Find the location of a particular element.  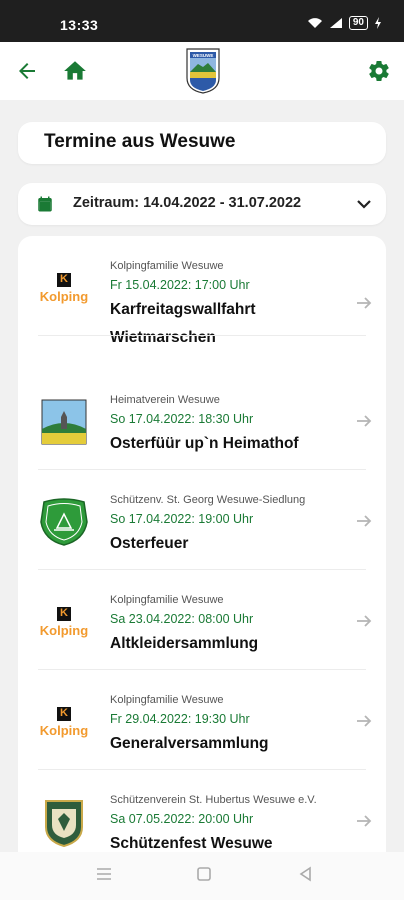

chevron-down-icon is located at coordinates (364, 204).